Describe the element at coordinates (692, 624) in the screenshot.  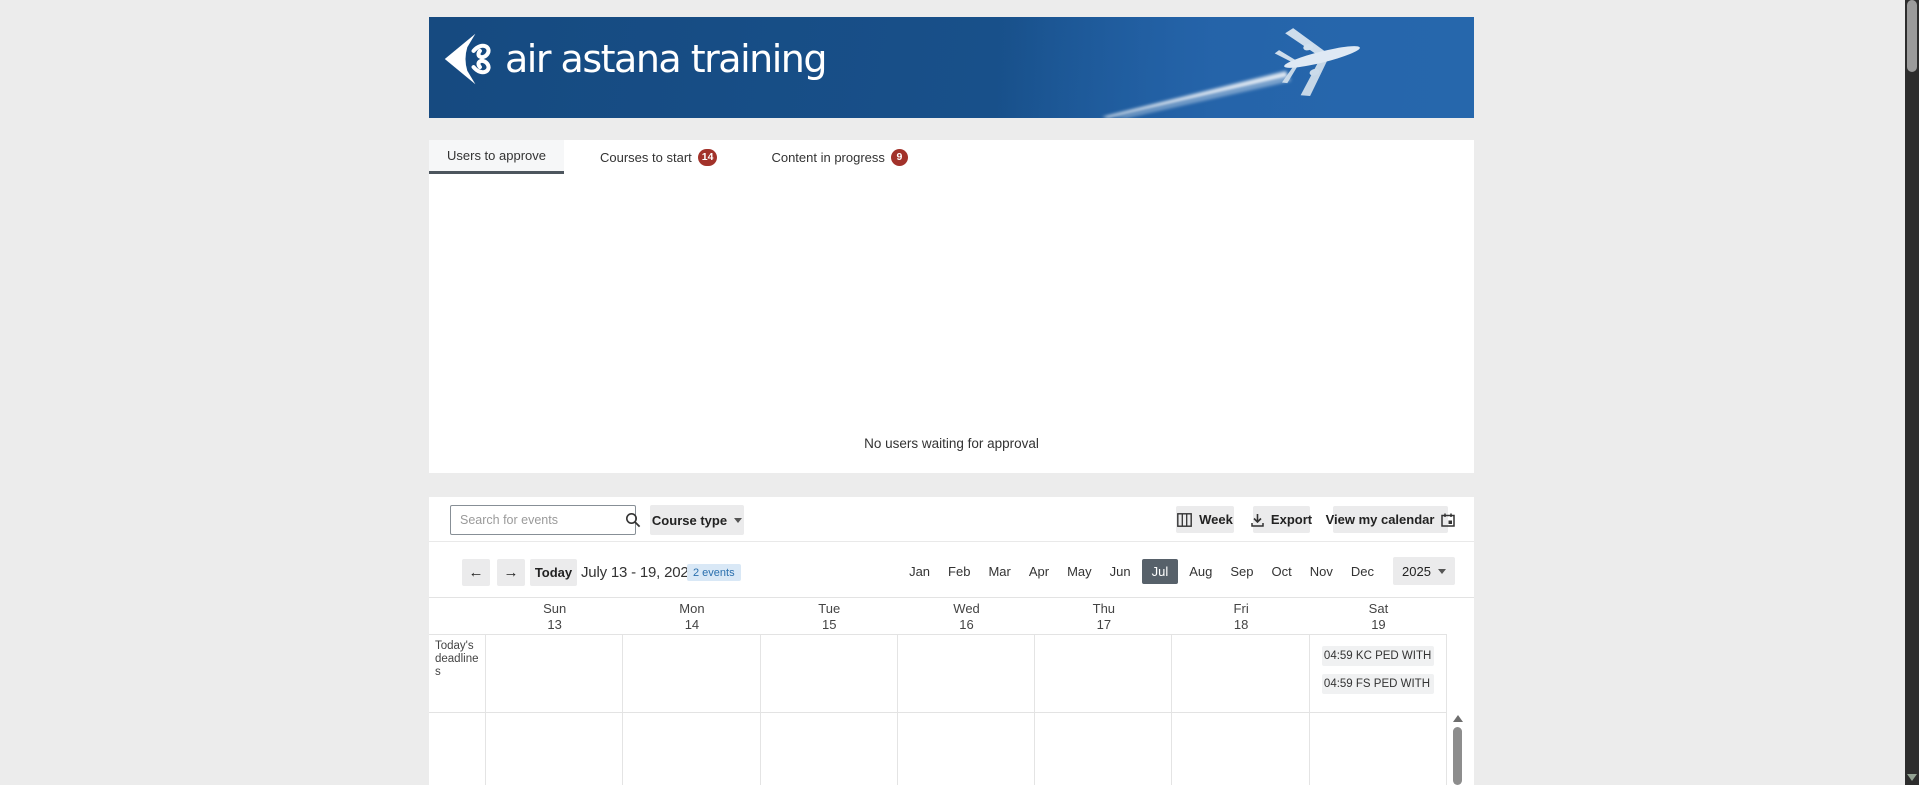
I see `day-number: 14` at that location.